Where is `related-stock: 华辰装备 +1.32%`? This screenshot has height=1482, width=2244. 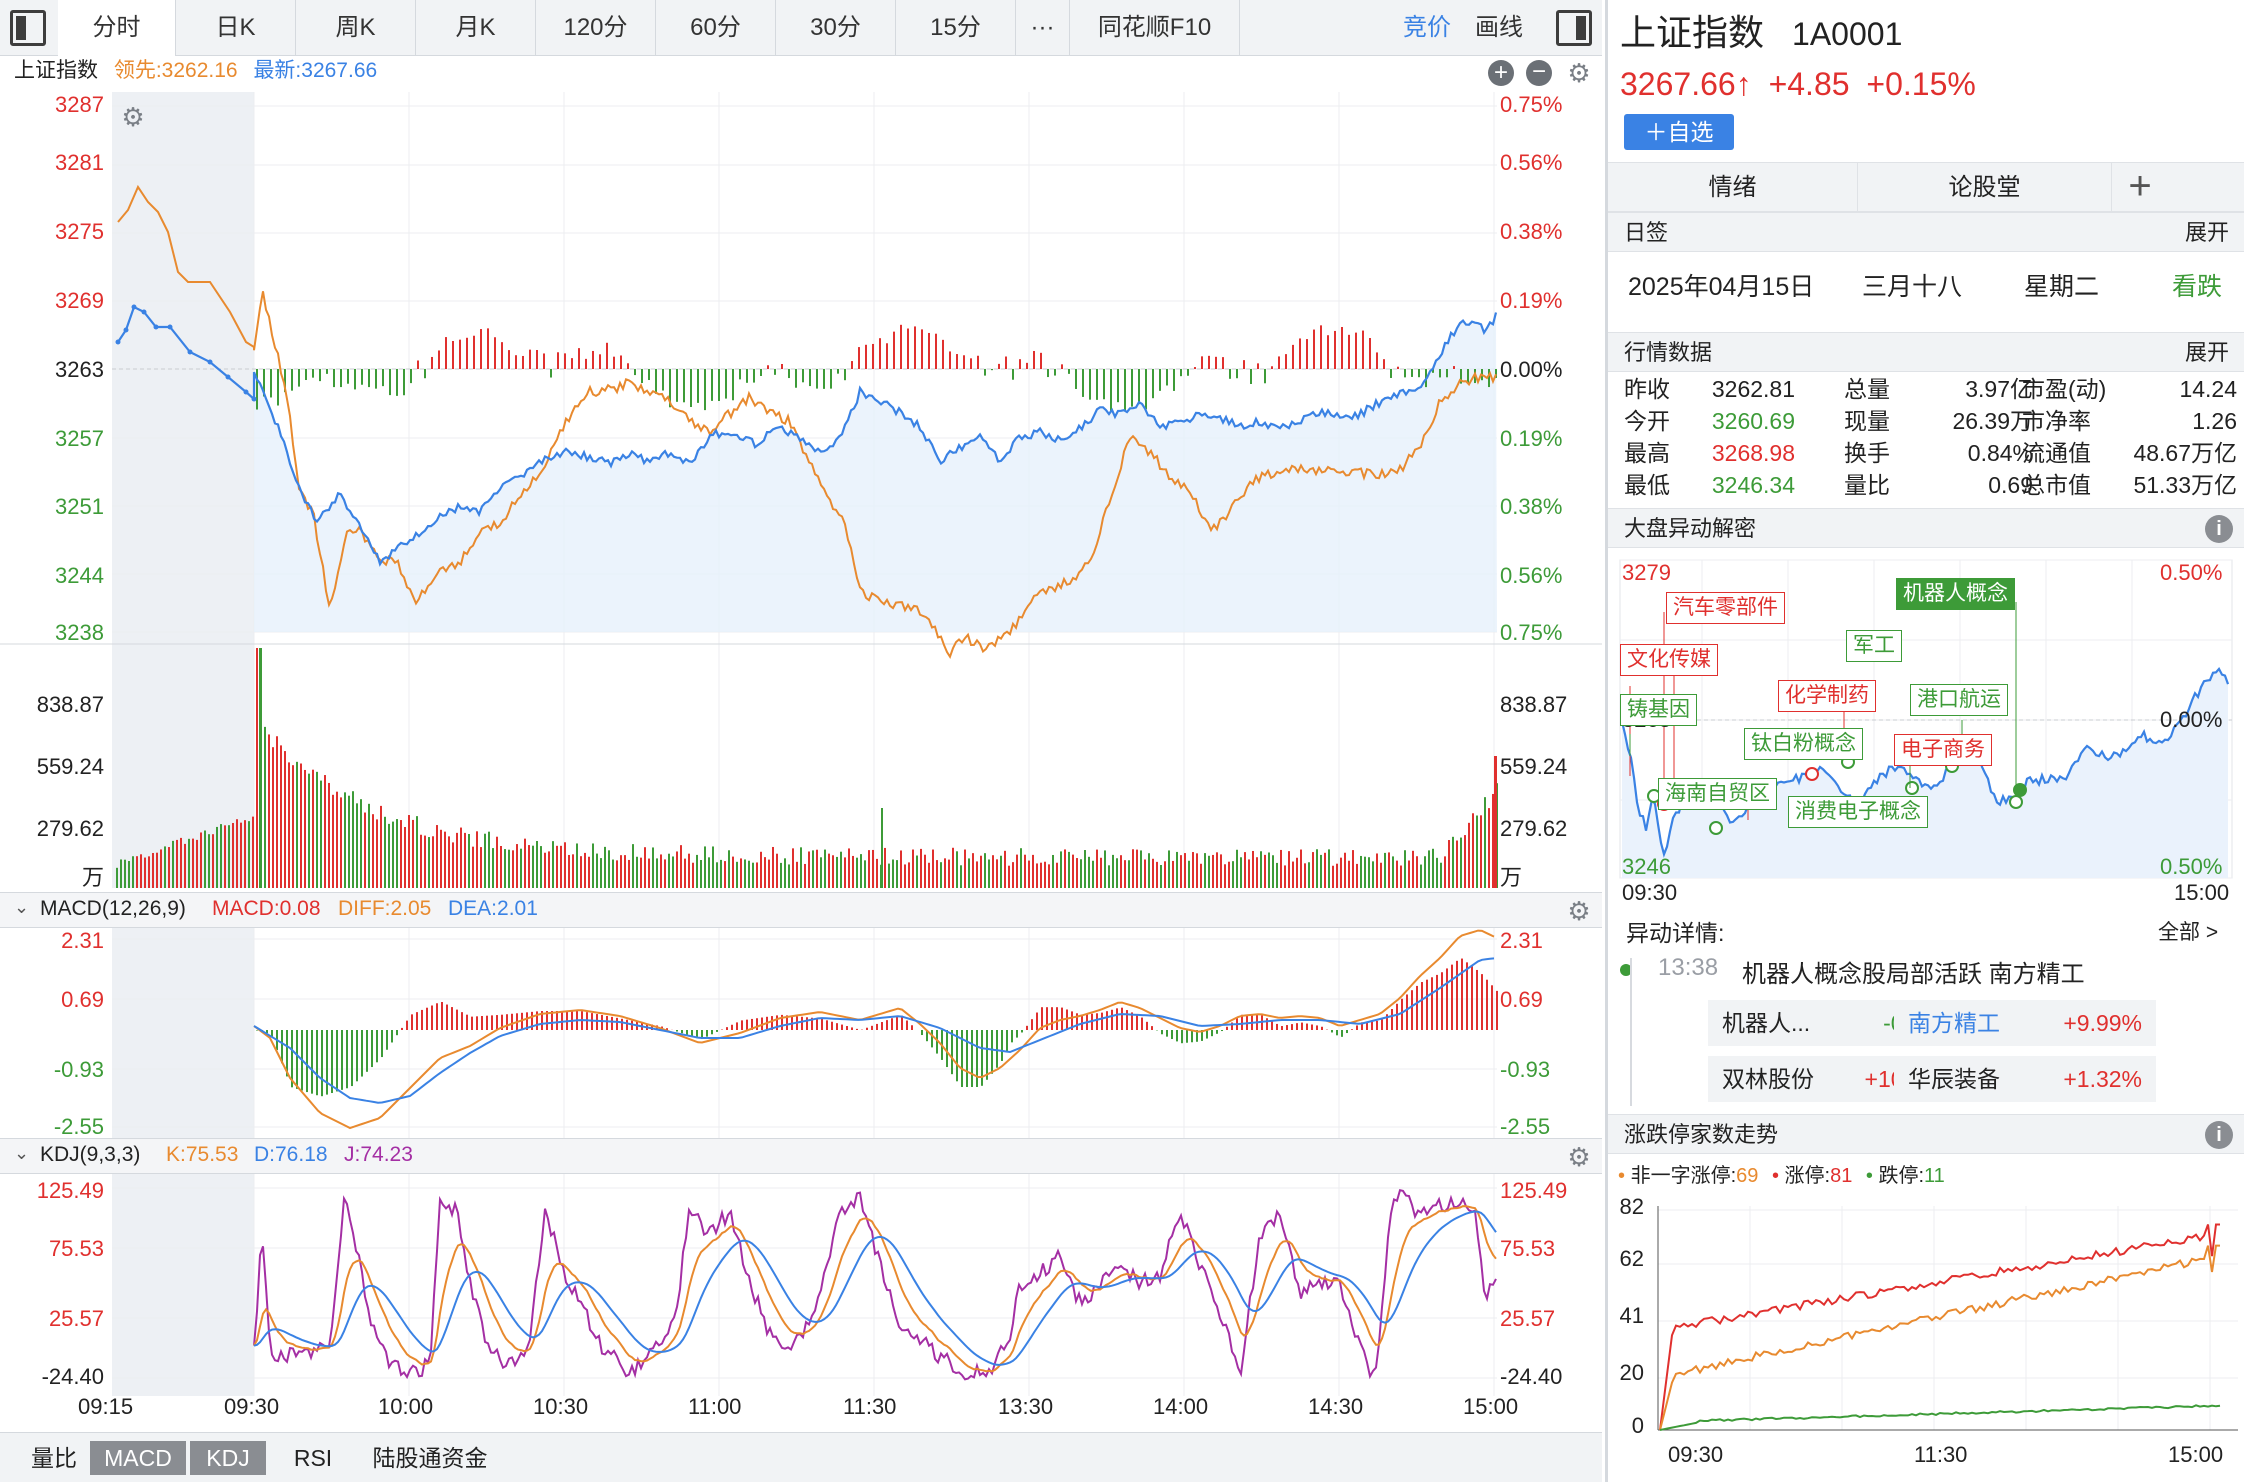 related-stock: 华辰装备 +1.32% is located at coordinates (2025, 1079).